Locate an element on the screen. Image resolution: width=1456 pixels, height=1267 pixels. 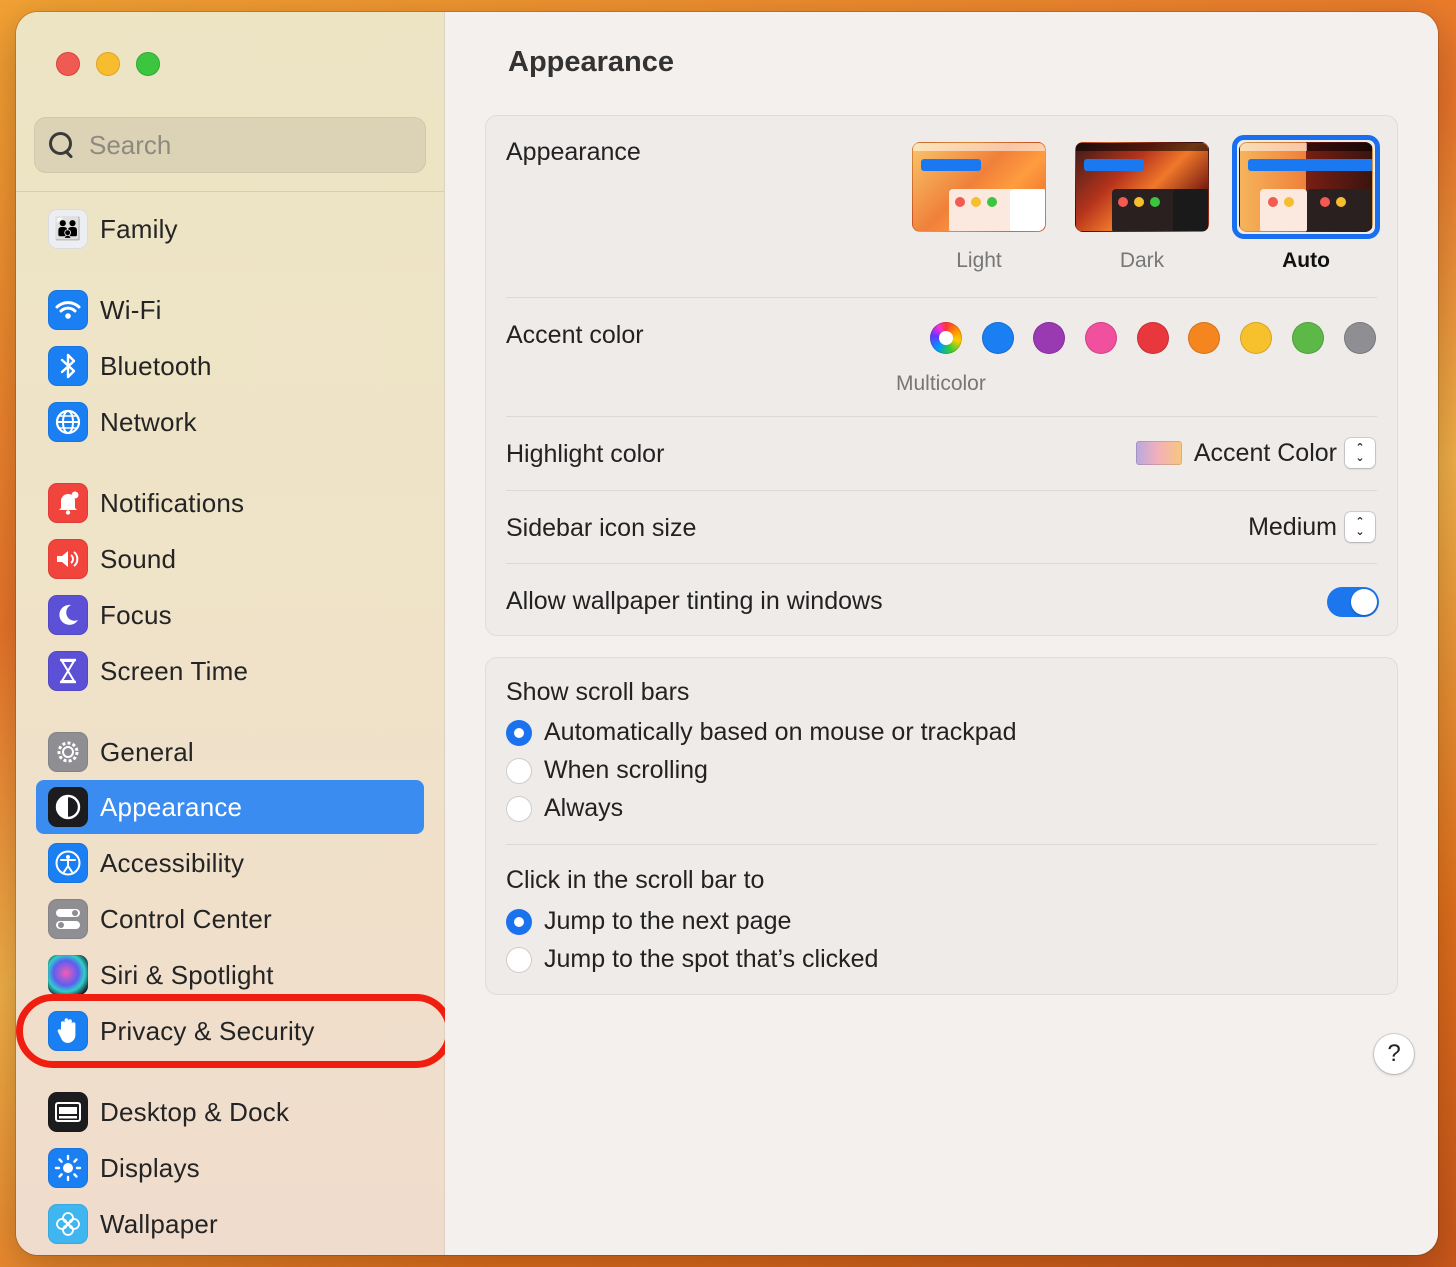
accent-green-swatch is located at coordinates (1308, 338).